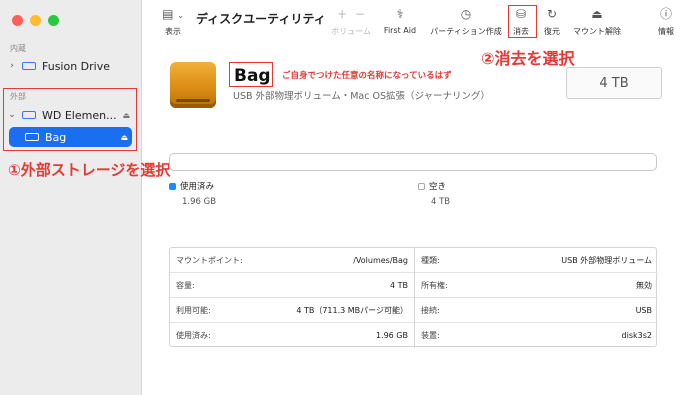 The image size is (685, 395). What do you see at coordinates (597, 21) in the screenshot?
I see `unmount-button: ⏏ マウント解除` at bounding box center [597, 21].